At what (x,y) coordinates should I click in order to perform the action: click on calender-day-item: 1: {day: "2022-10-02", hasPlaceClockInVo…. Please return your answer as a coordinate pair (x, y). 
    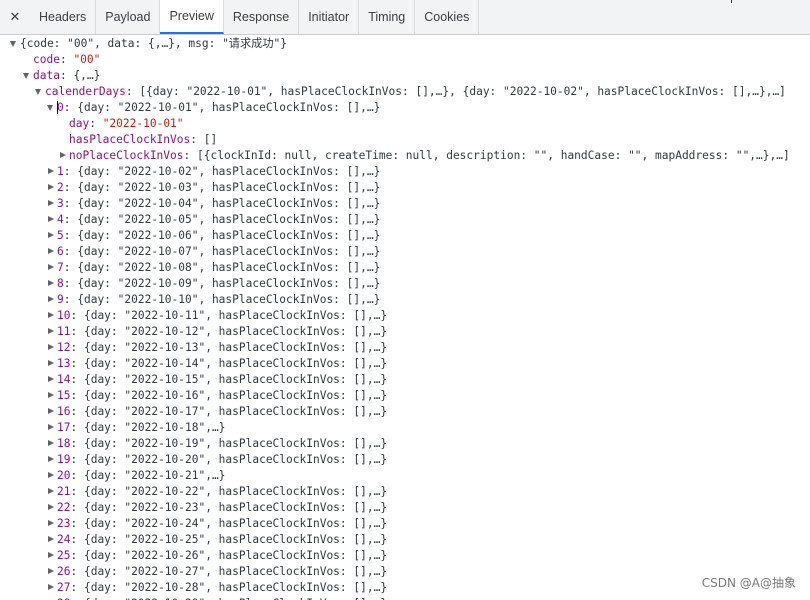
    Looking at the image, I should click on (214, 172).